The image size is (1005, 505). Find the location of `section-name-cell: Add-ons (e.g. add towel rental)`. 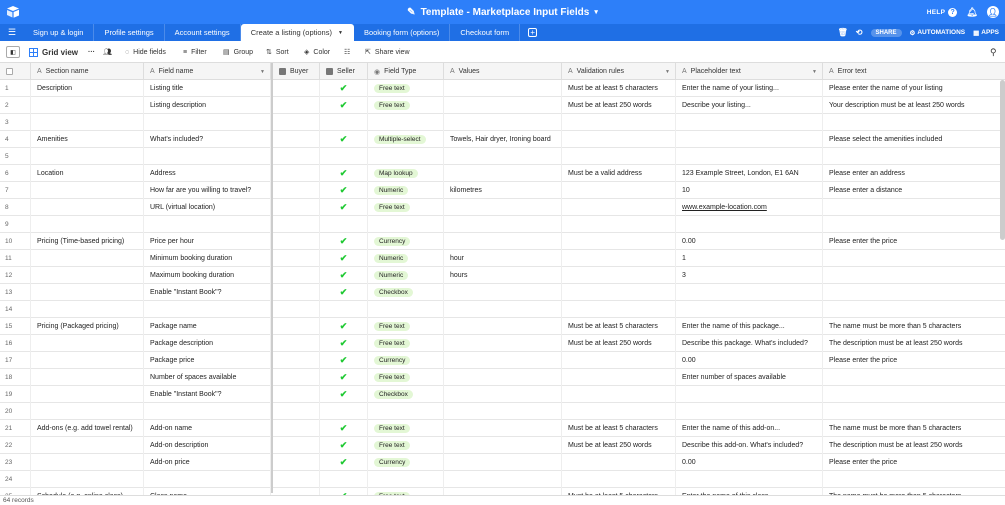

section-name-cell: Add-ons (e.g. add towel rental) is located at coordinates (87, 428).